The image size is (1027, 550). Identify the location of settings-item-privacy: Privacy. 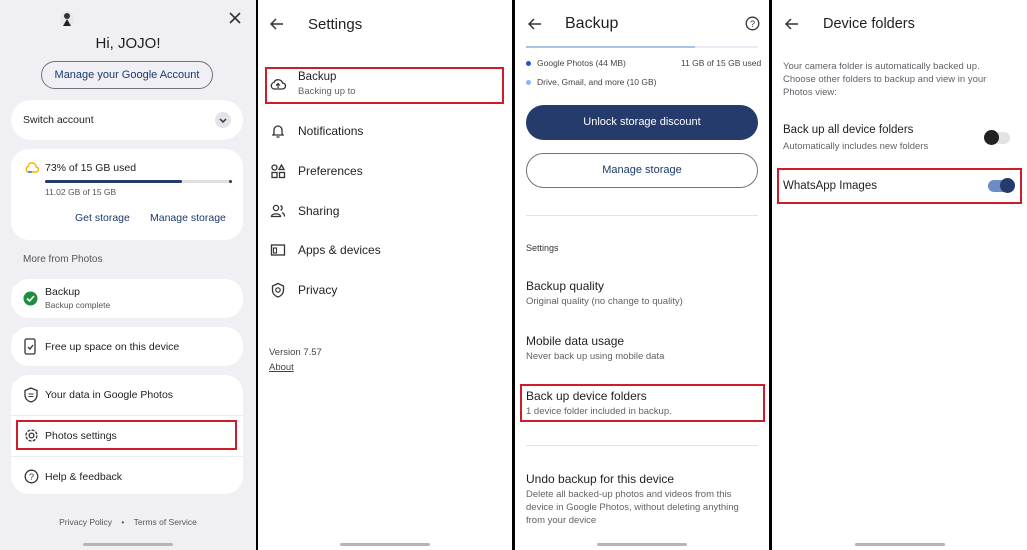
(303, 290).